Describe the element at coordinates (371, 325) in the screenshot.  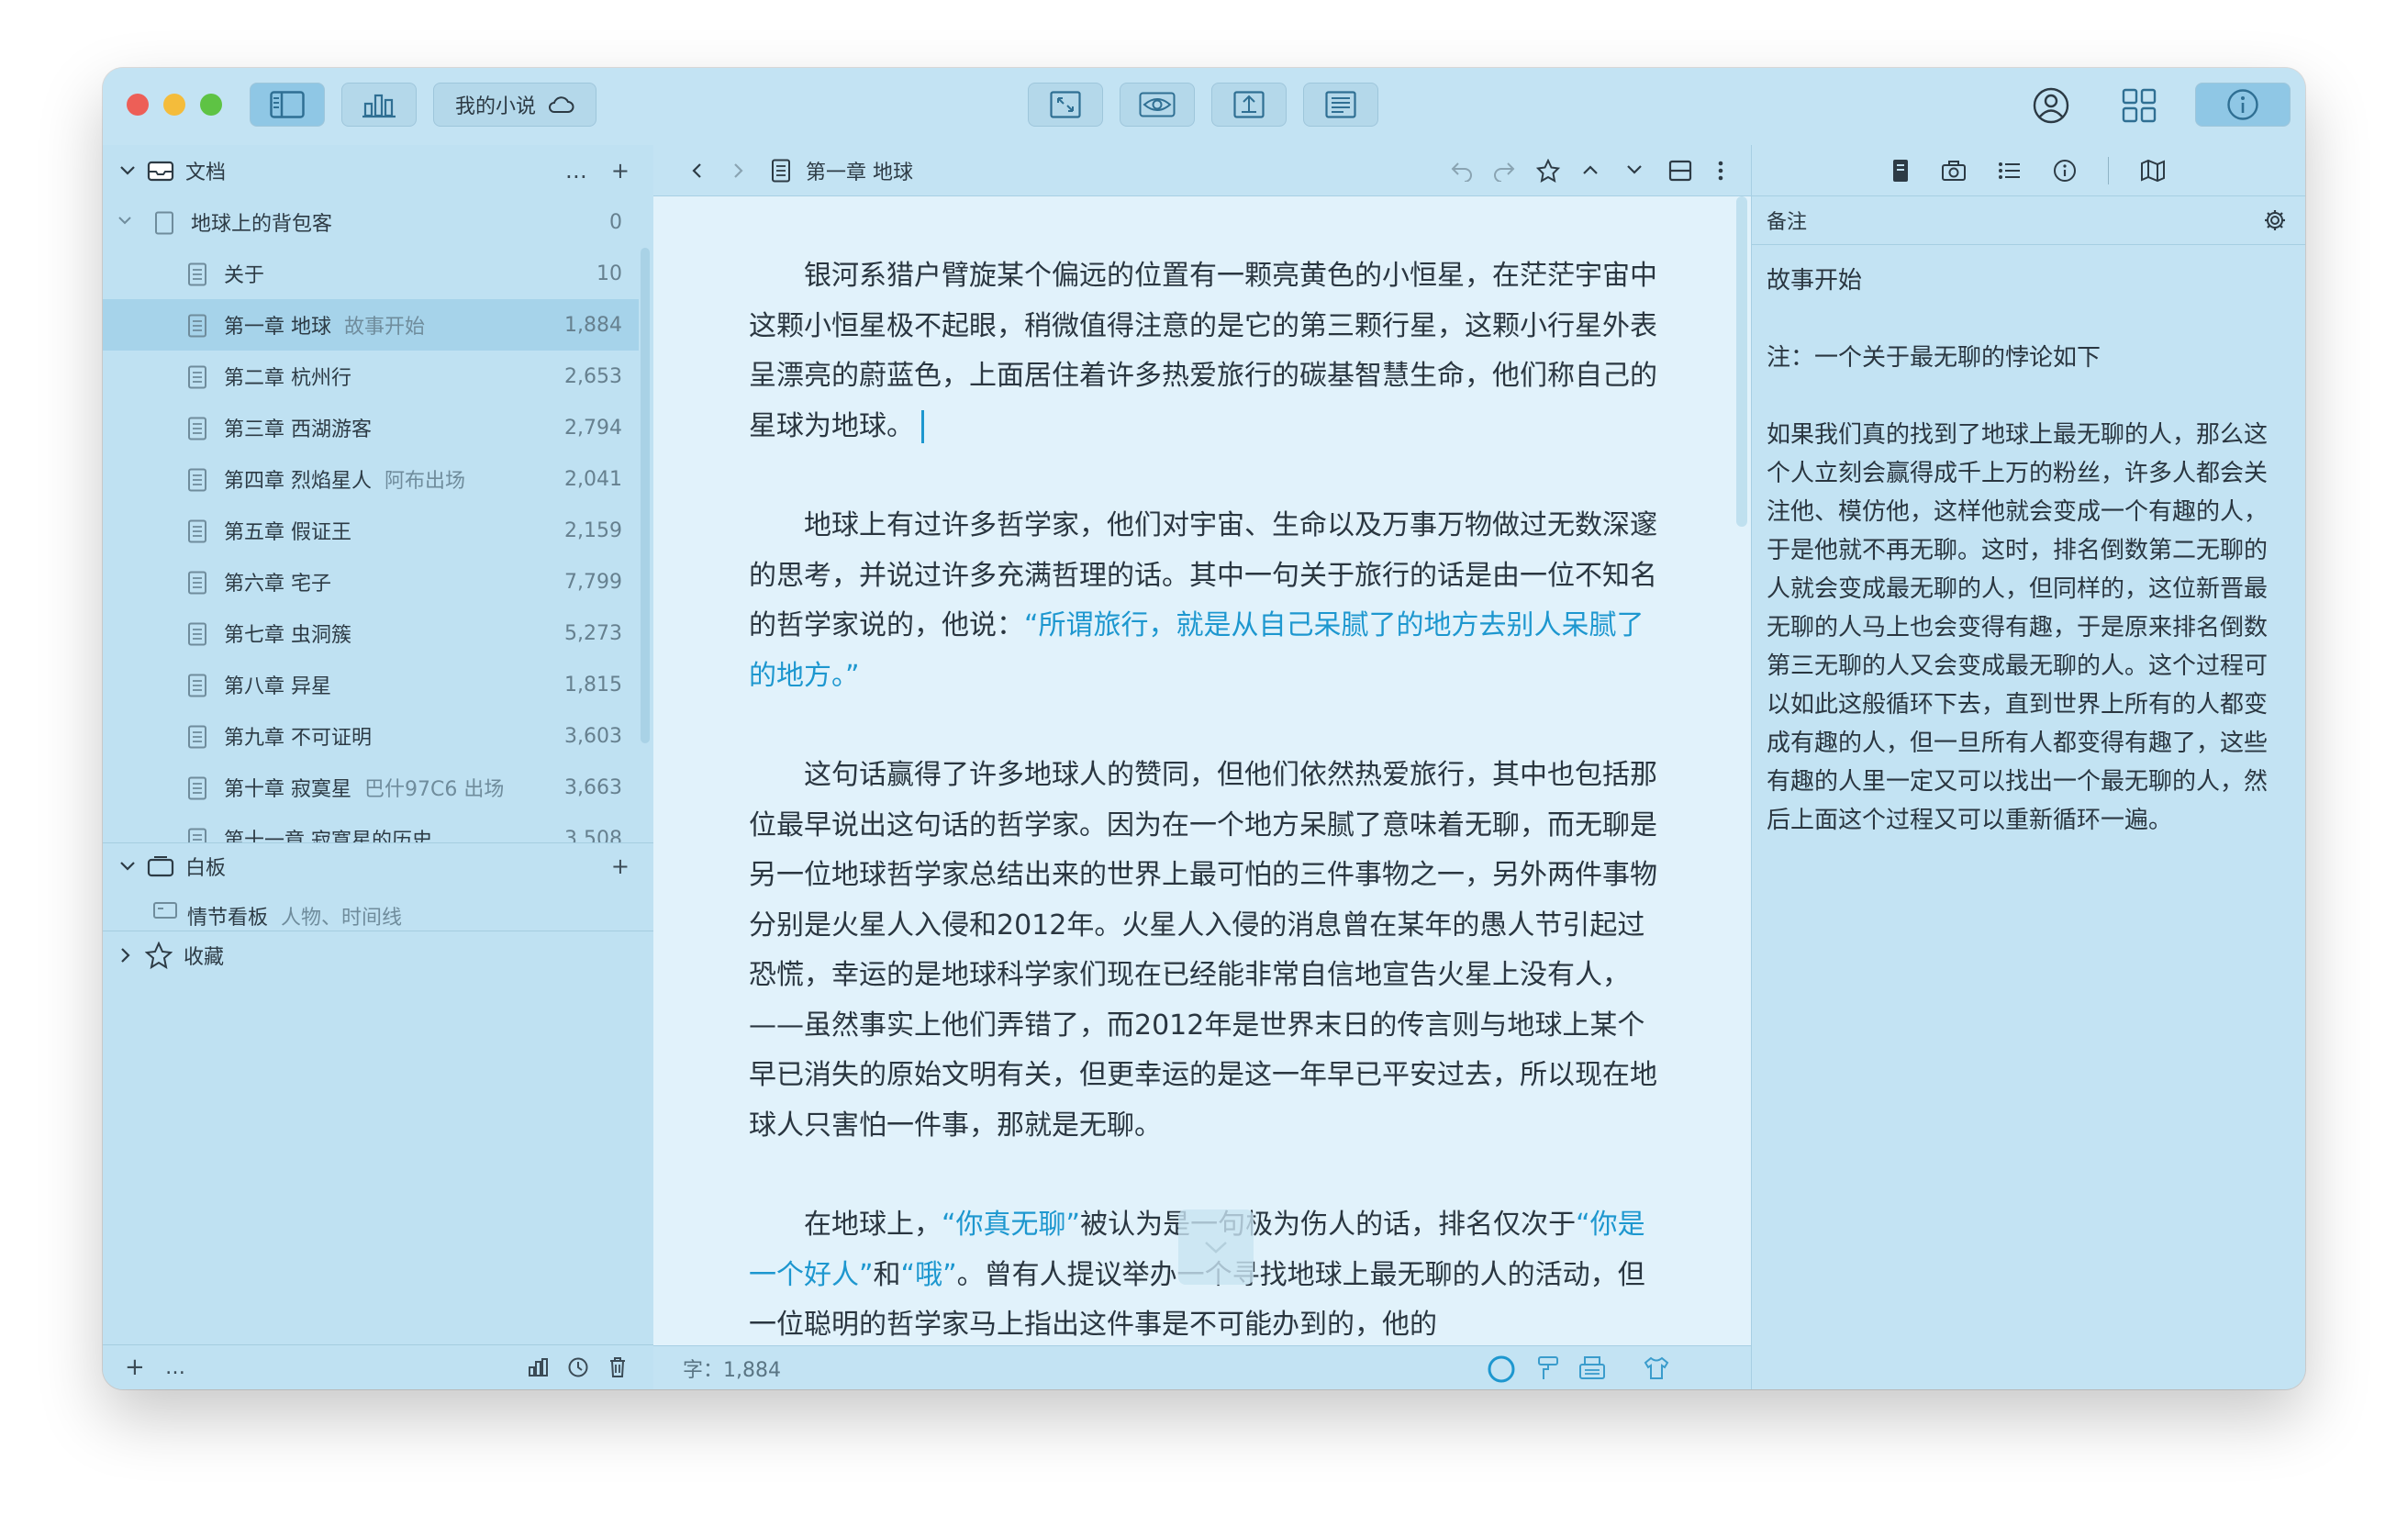
I see `document-tree-item: 第一章 地球 故事开始 1,884` at that location.